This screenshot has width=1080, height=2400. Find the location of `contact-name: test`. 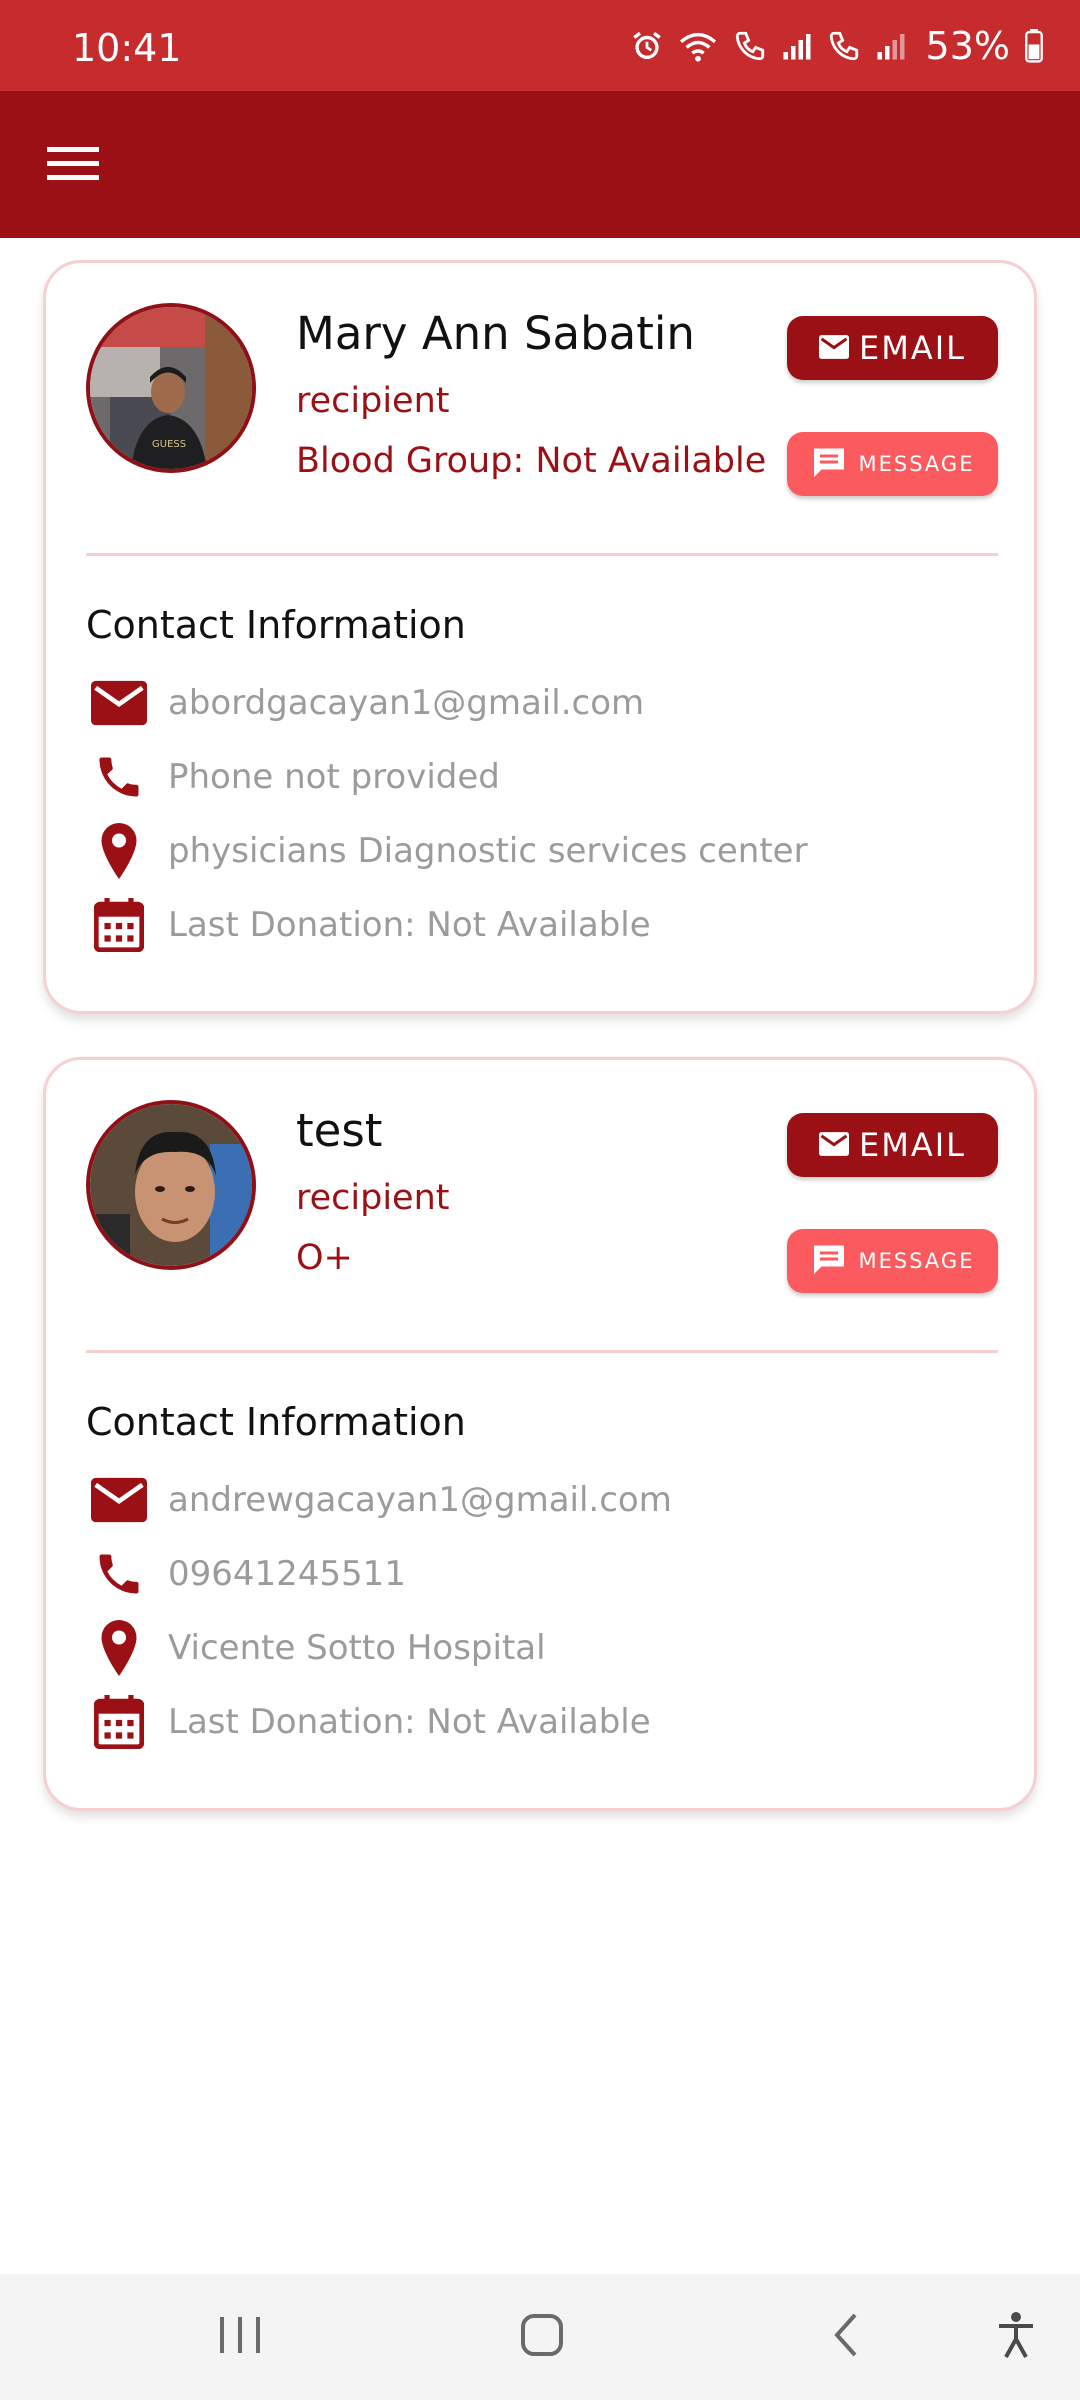

contact-name: test is located at coordinates (339, 1130).